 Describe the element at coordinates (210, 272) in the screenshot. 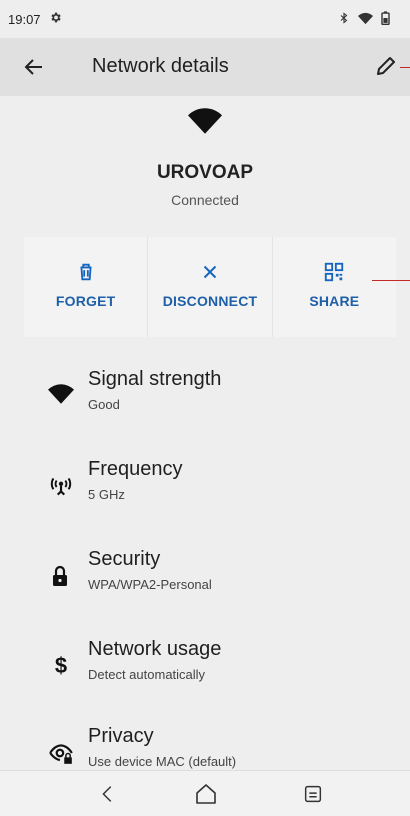

I see `close-icon` at that location.